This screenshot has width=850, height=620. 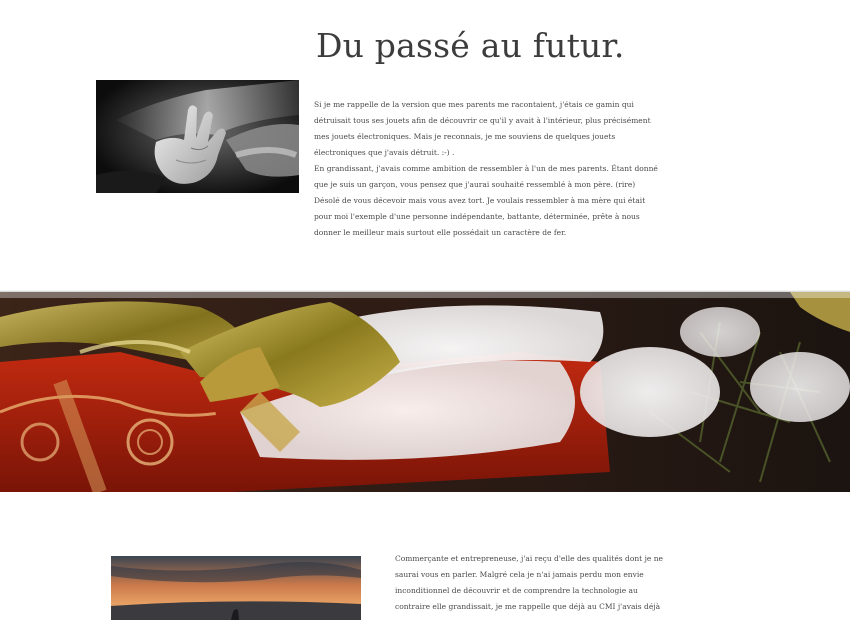 What do you see at coordinates (197, 136) in the screenshot?
I see `hands-photo` at bounding box center [197, 136].